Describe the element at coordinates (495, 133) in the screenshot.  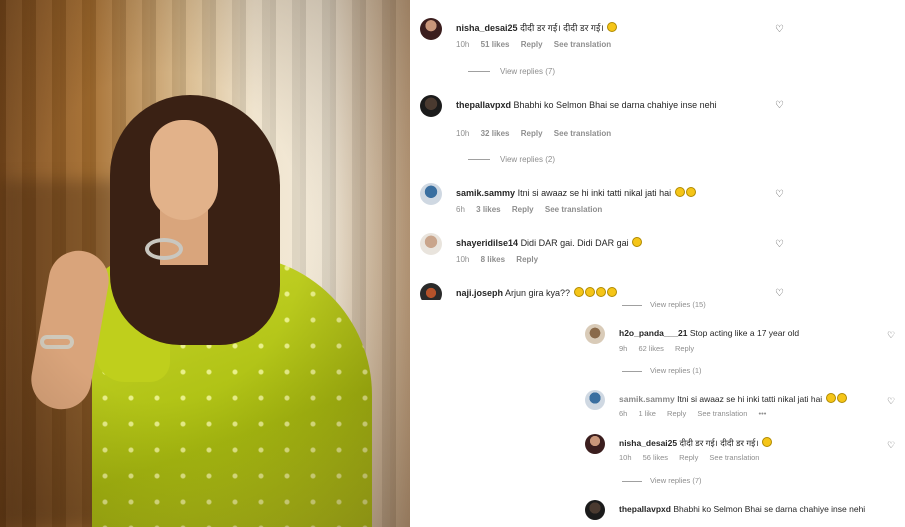
I see `comment-likes: 32 likes` at that location.